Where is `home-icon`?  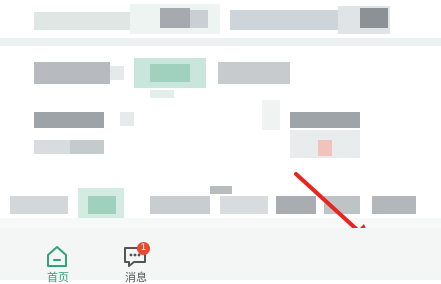
home-icon is located at coordinates (57, 256).